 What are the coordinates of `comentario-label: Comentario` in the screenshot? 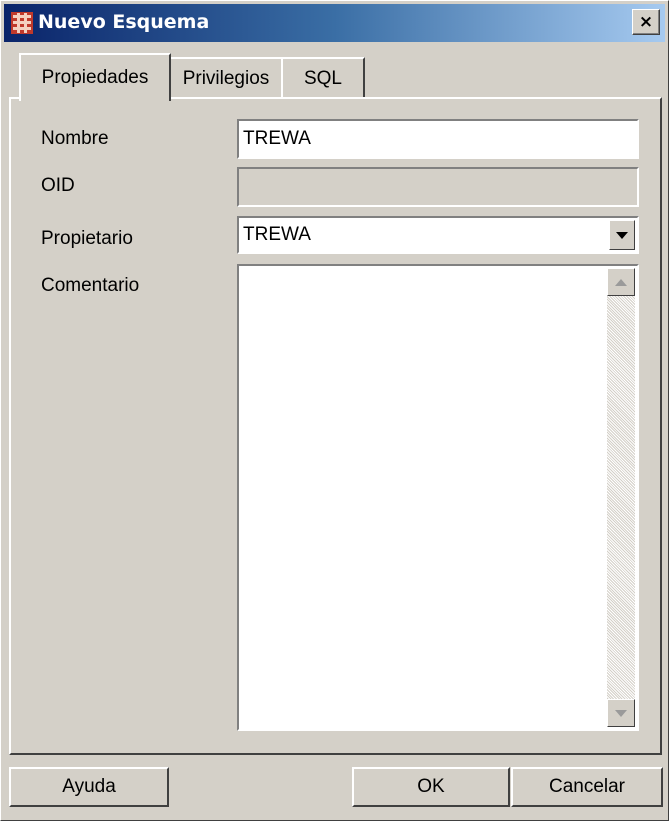 It's located at (90, 285).